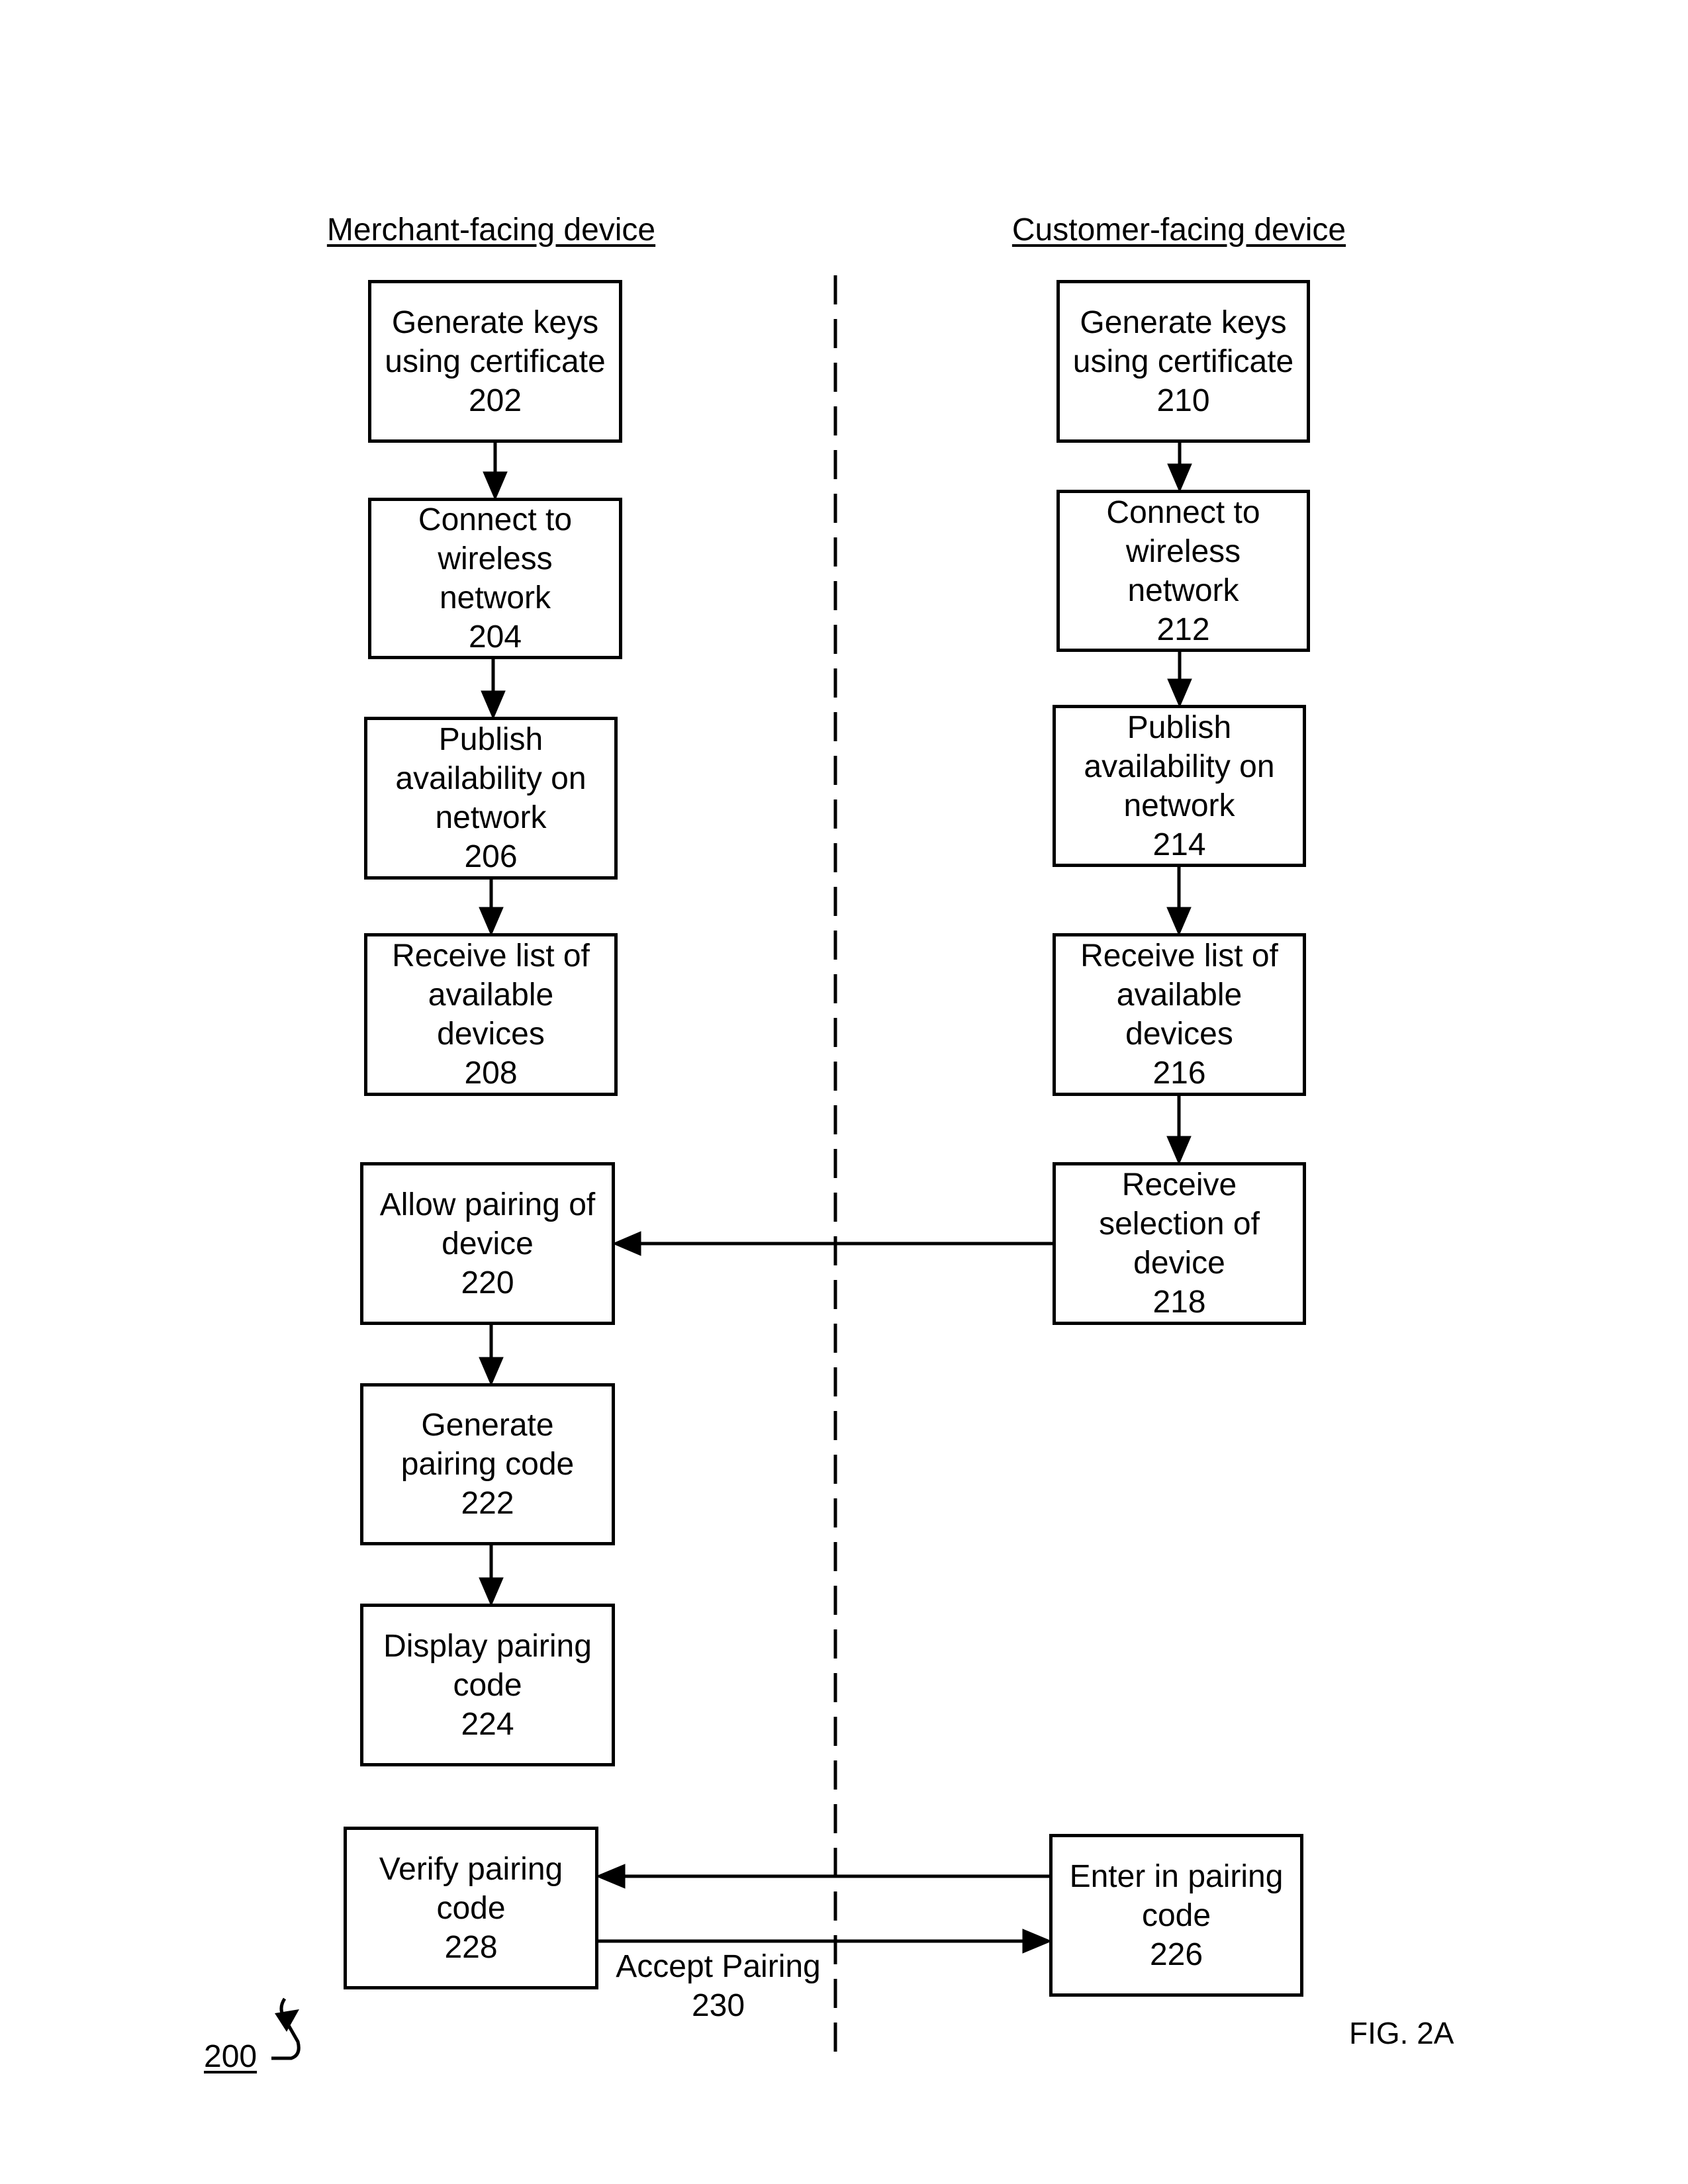  I want to click on step-212-connect-network: Connect to wireless network 212, so click(1183, 571).